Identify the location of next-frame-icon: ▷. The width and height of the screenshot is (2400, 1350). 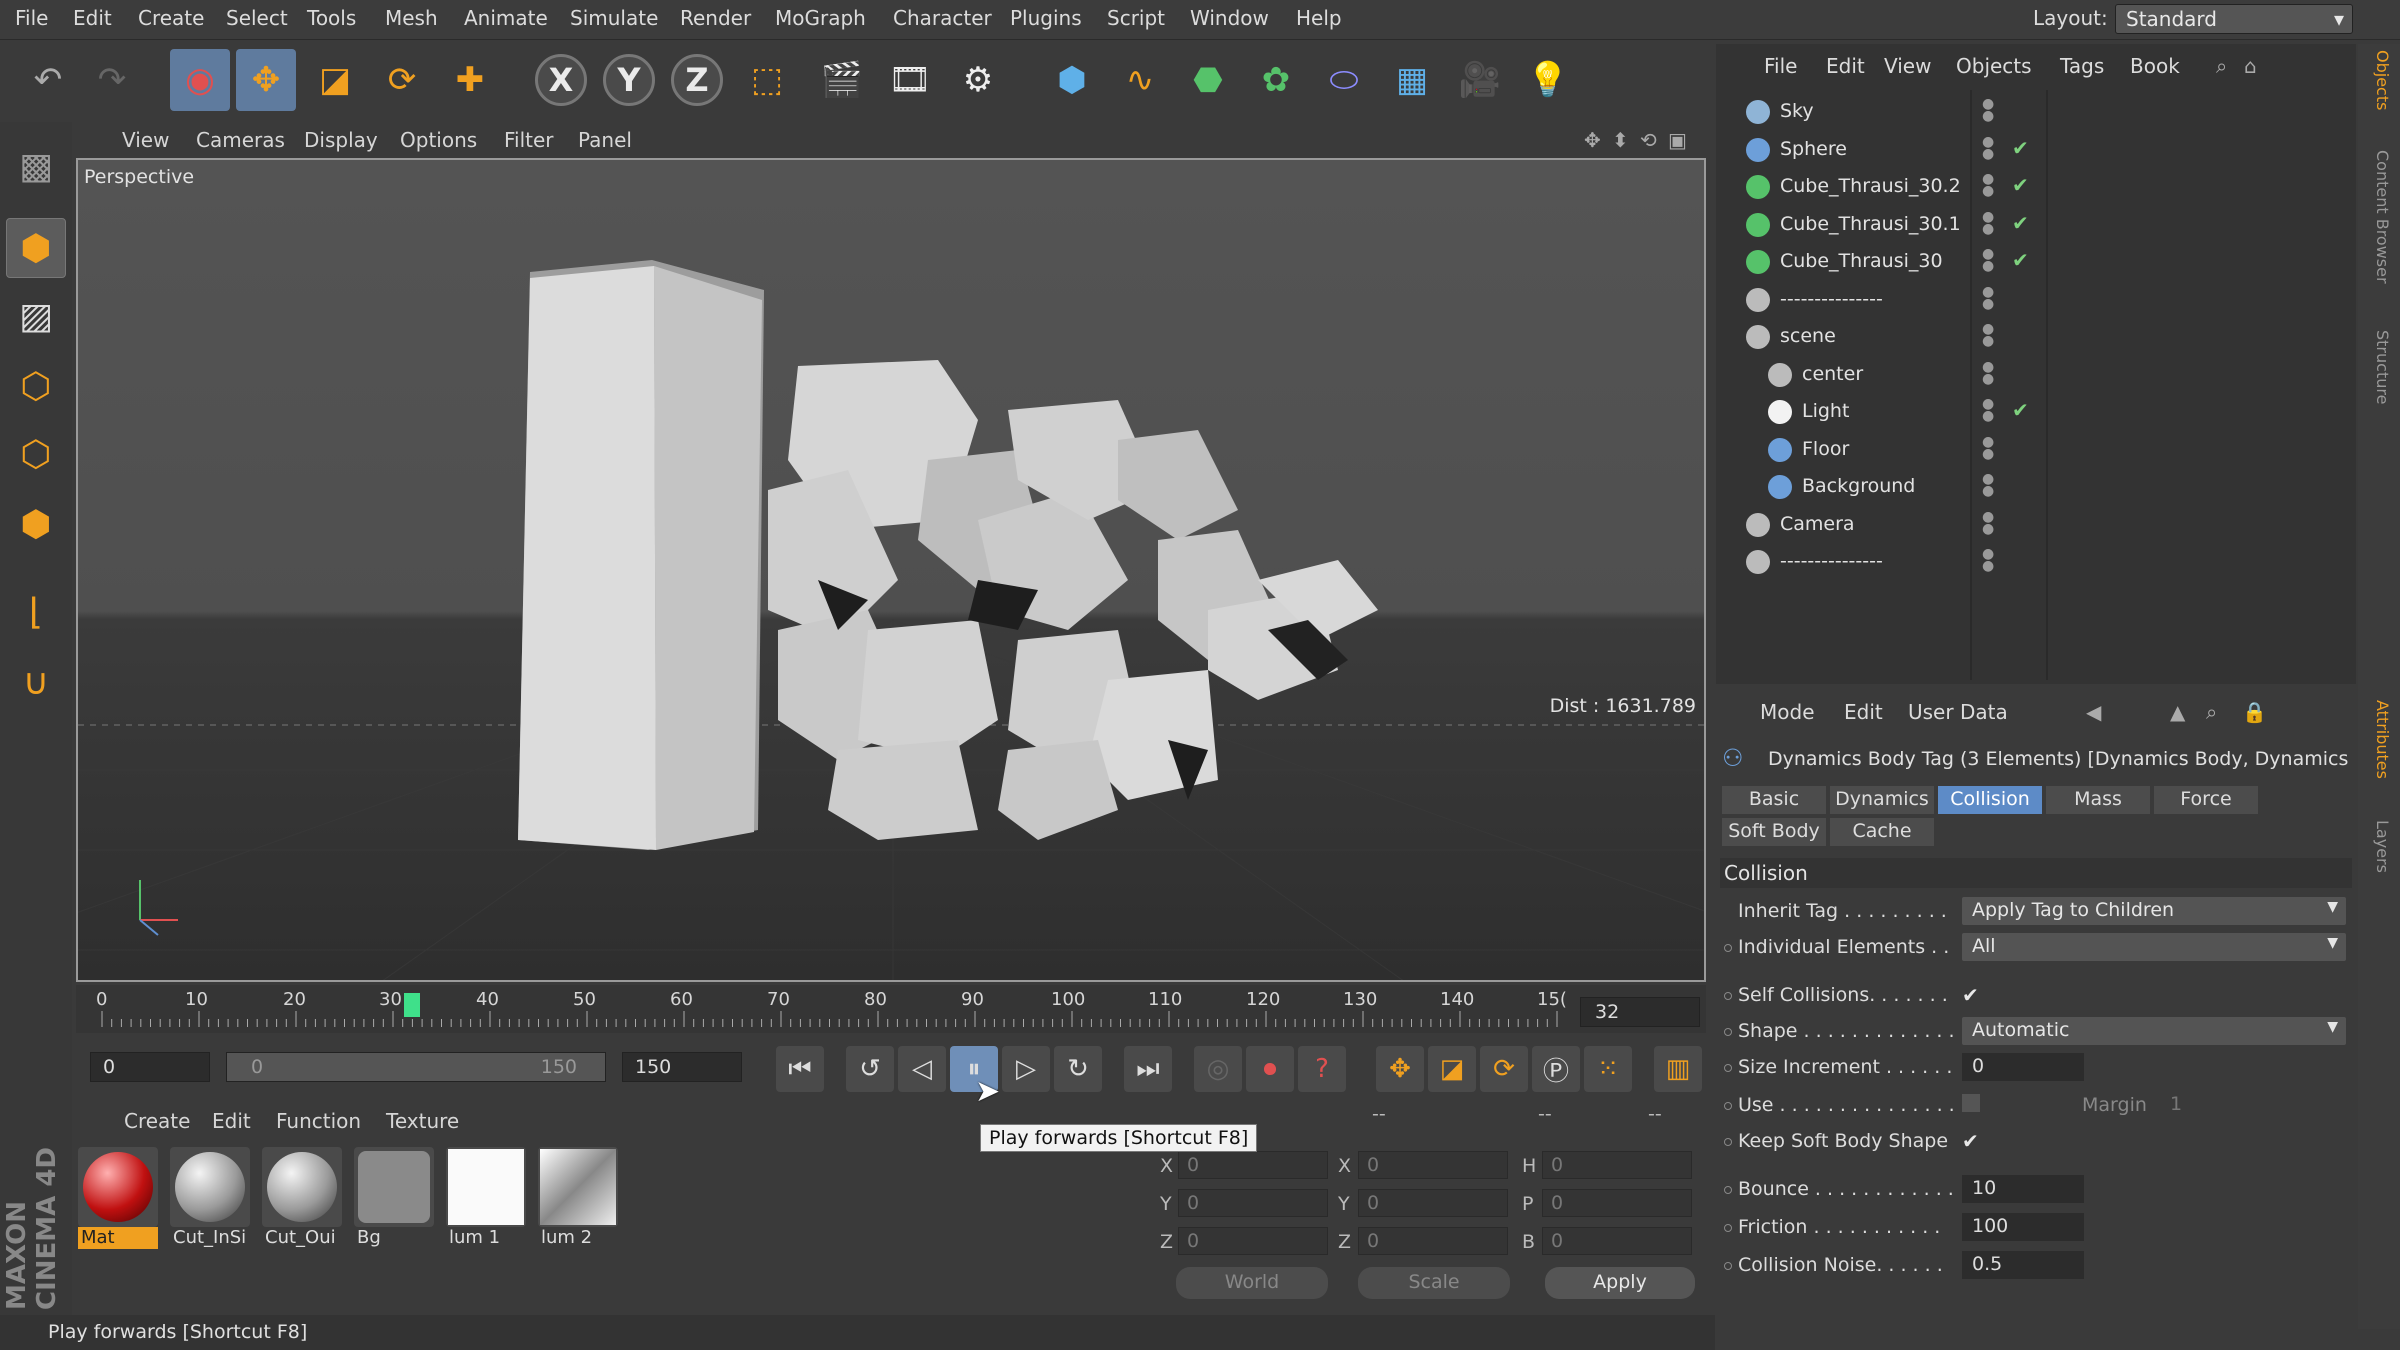
(1026, 1069).